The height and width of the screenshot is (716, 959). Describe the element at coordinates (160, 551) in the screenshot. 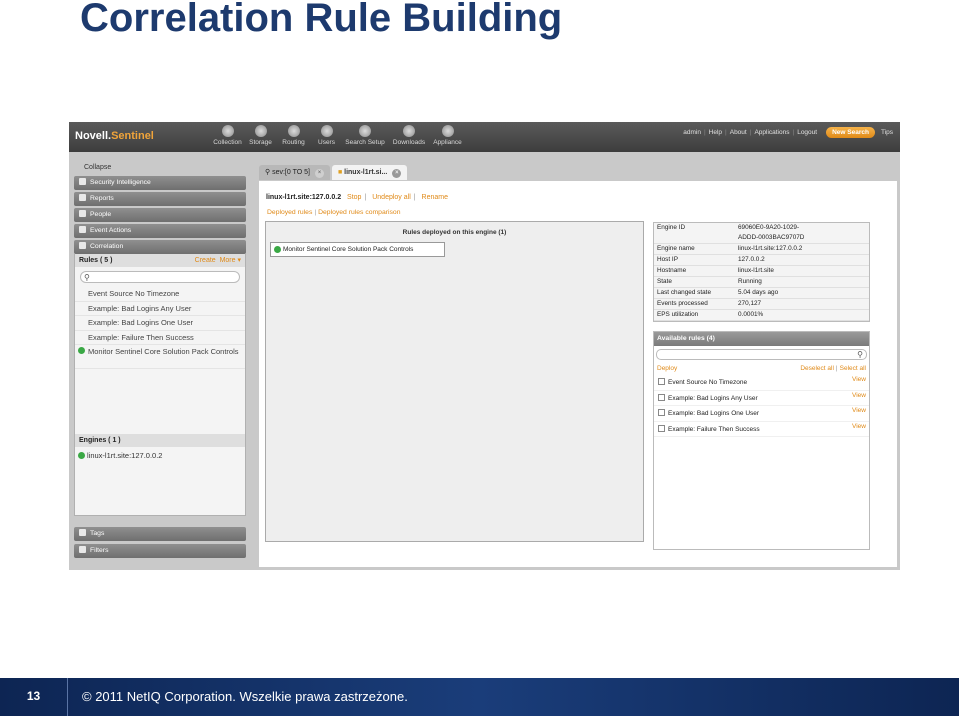

I see `section-filters: Filters` at that location.